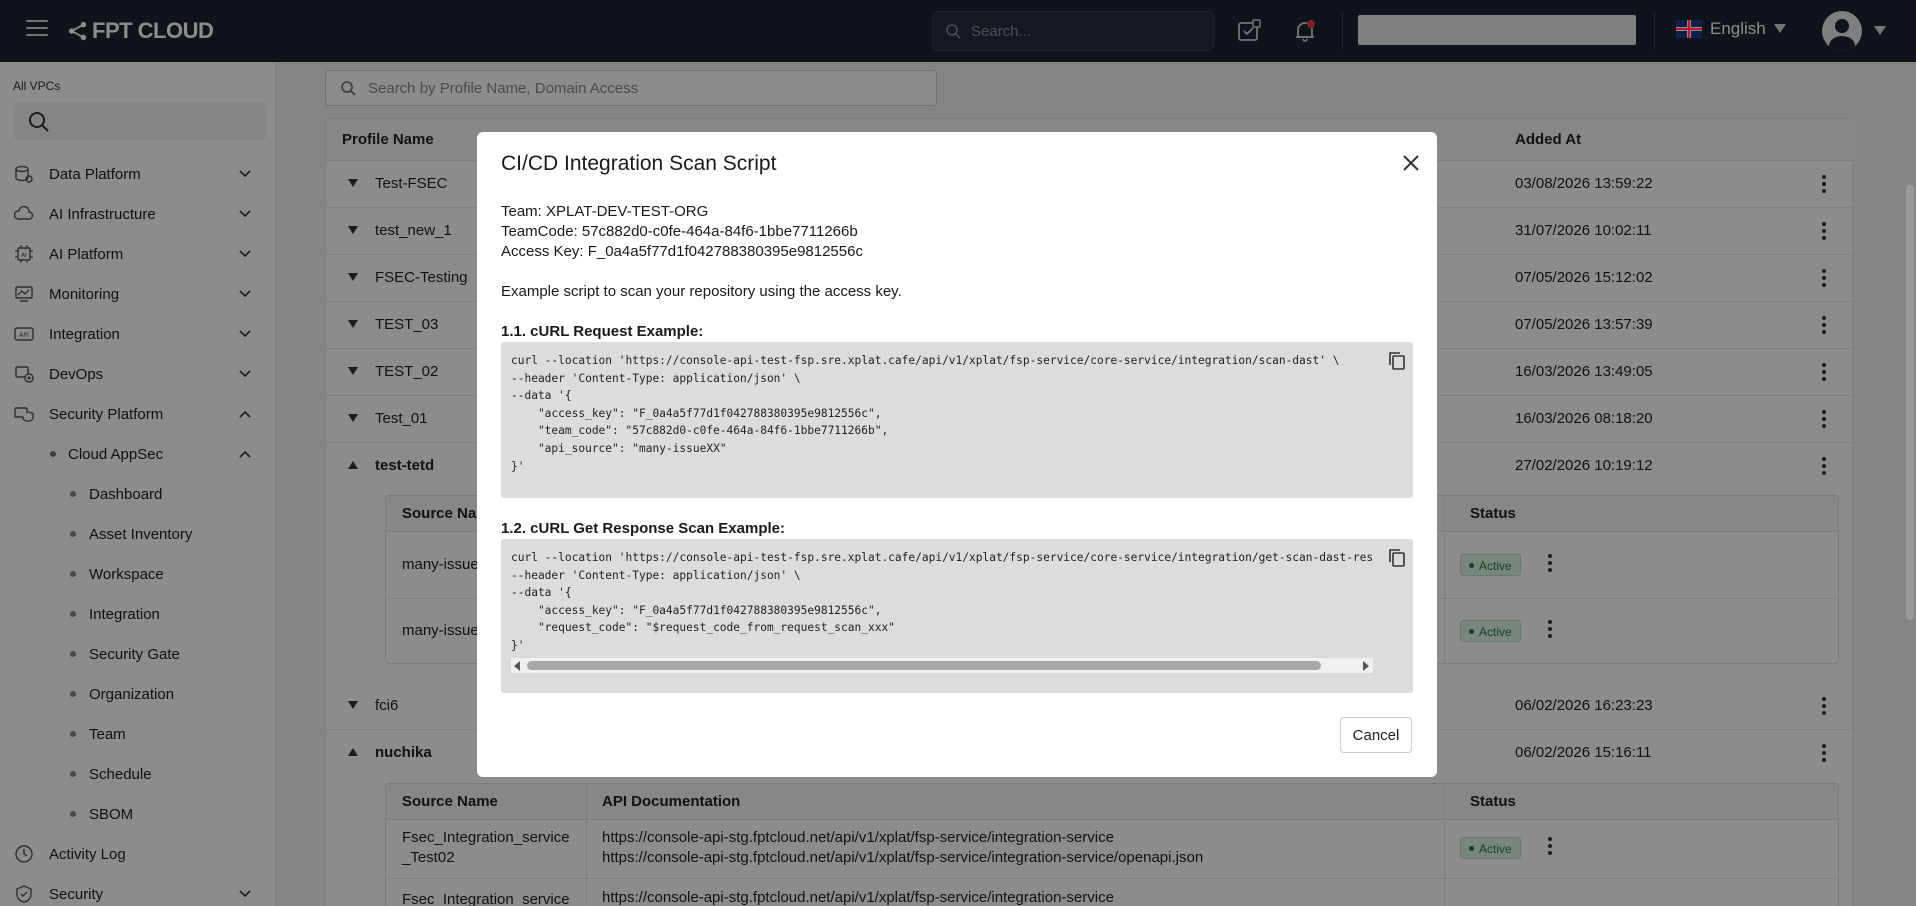  Describe the element at coordinates (924, 665) in the screenshot. I see `scrollbar-thumb` at that location.